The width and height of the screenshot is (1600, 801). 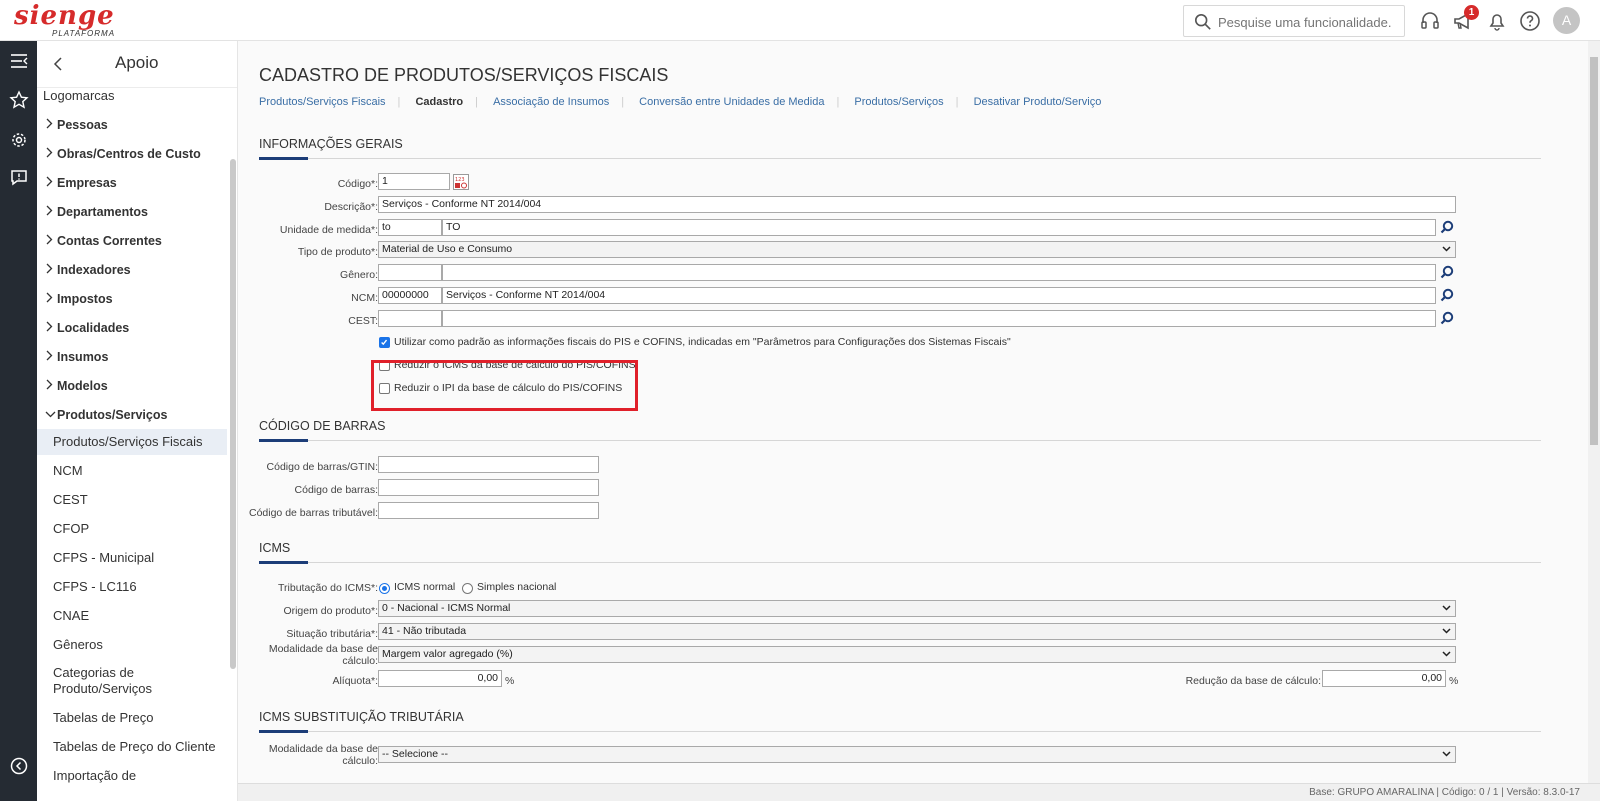 What do you see at coordinates (446, 608) in the screenshot?
I see `origem-value: 0 - Nacional - ICMS Normal` at bounding box center [446, 608].